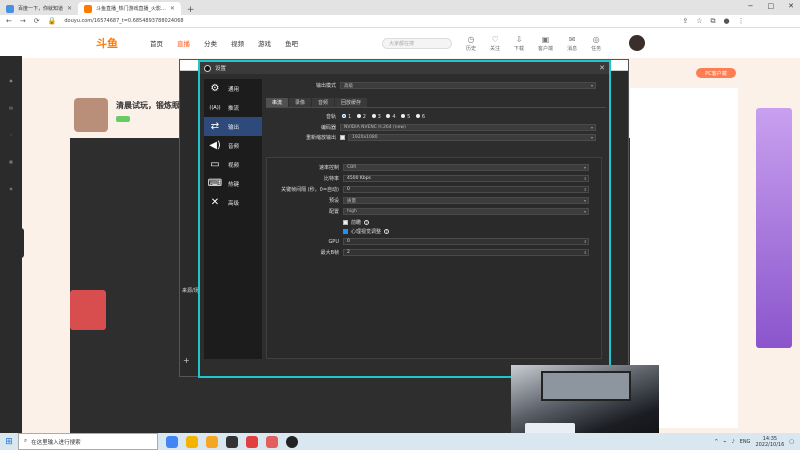  What do you see at coordinates (741, 21) in the screenshot?
I see `menu-icon: ⋮` at bounding box center [741, 21].